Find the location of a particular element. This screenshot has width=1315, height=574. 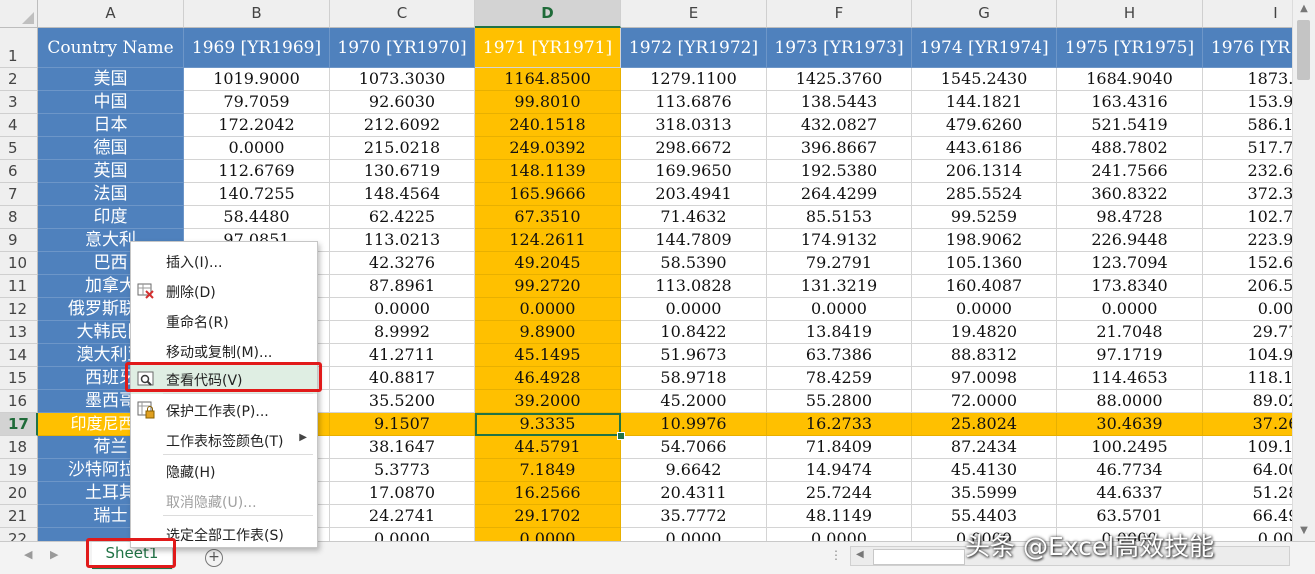

data-cell: 39.2000 is located at coordinates (548, 401).